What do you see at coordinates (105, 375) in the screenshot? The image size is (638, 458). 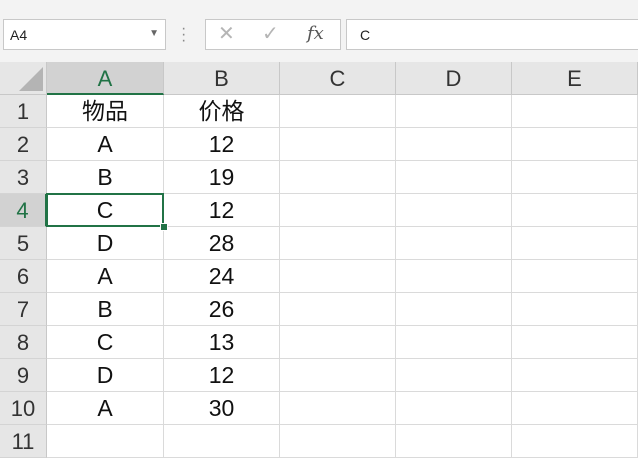 I see `cell-a9: D` at bounding box center [105, 375].